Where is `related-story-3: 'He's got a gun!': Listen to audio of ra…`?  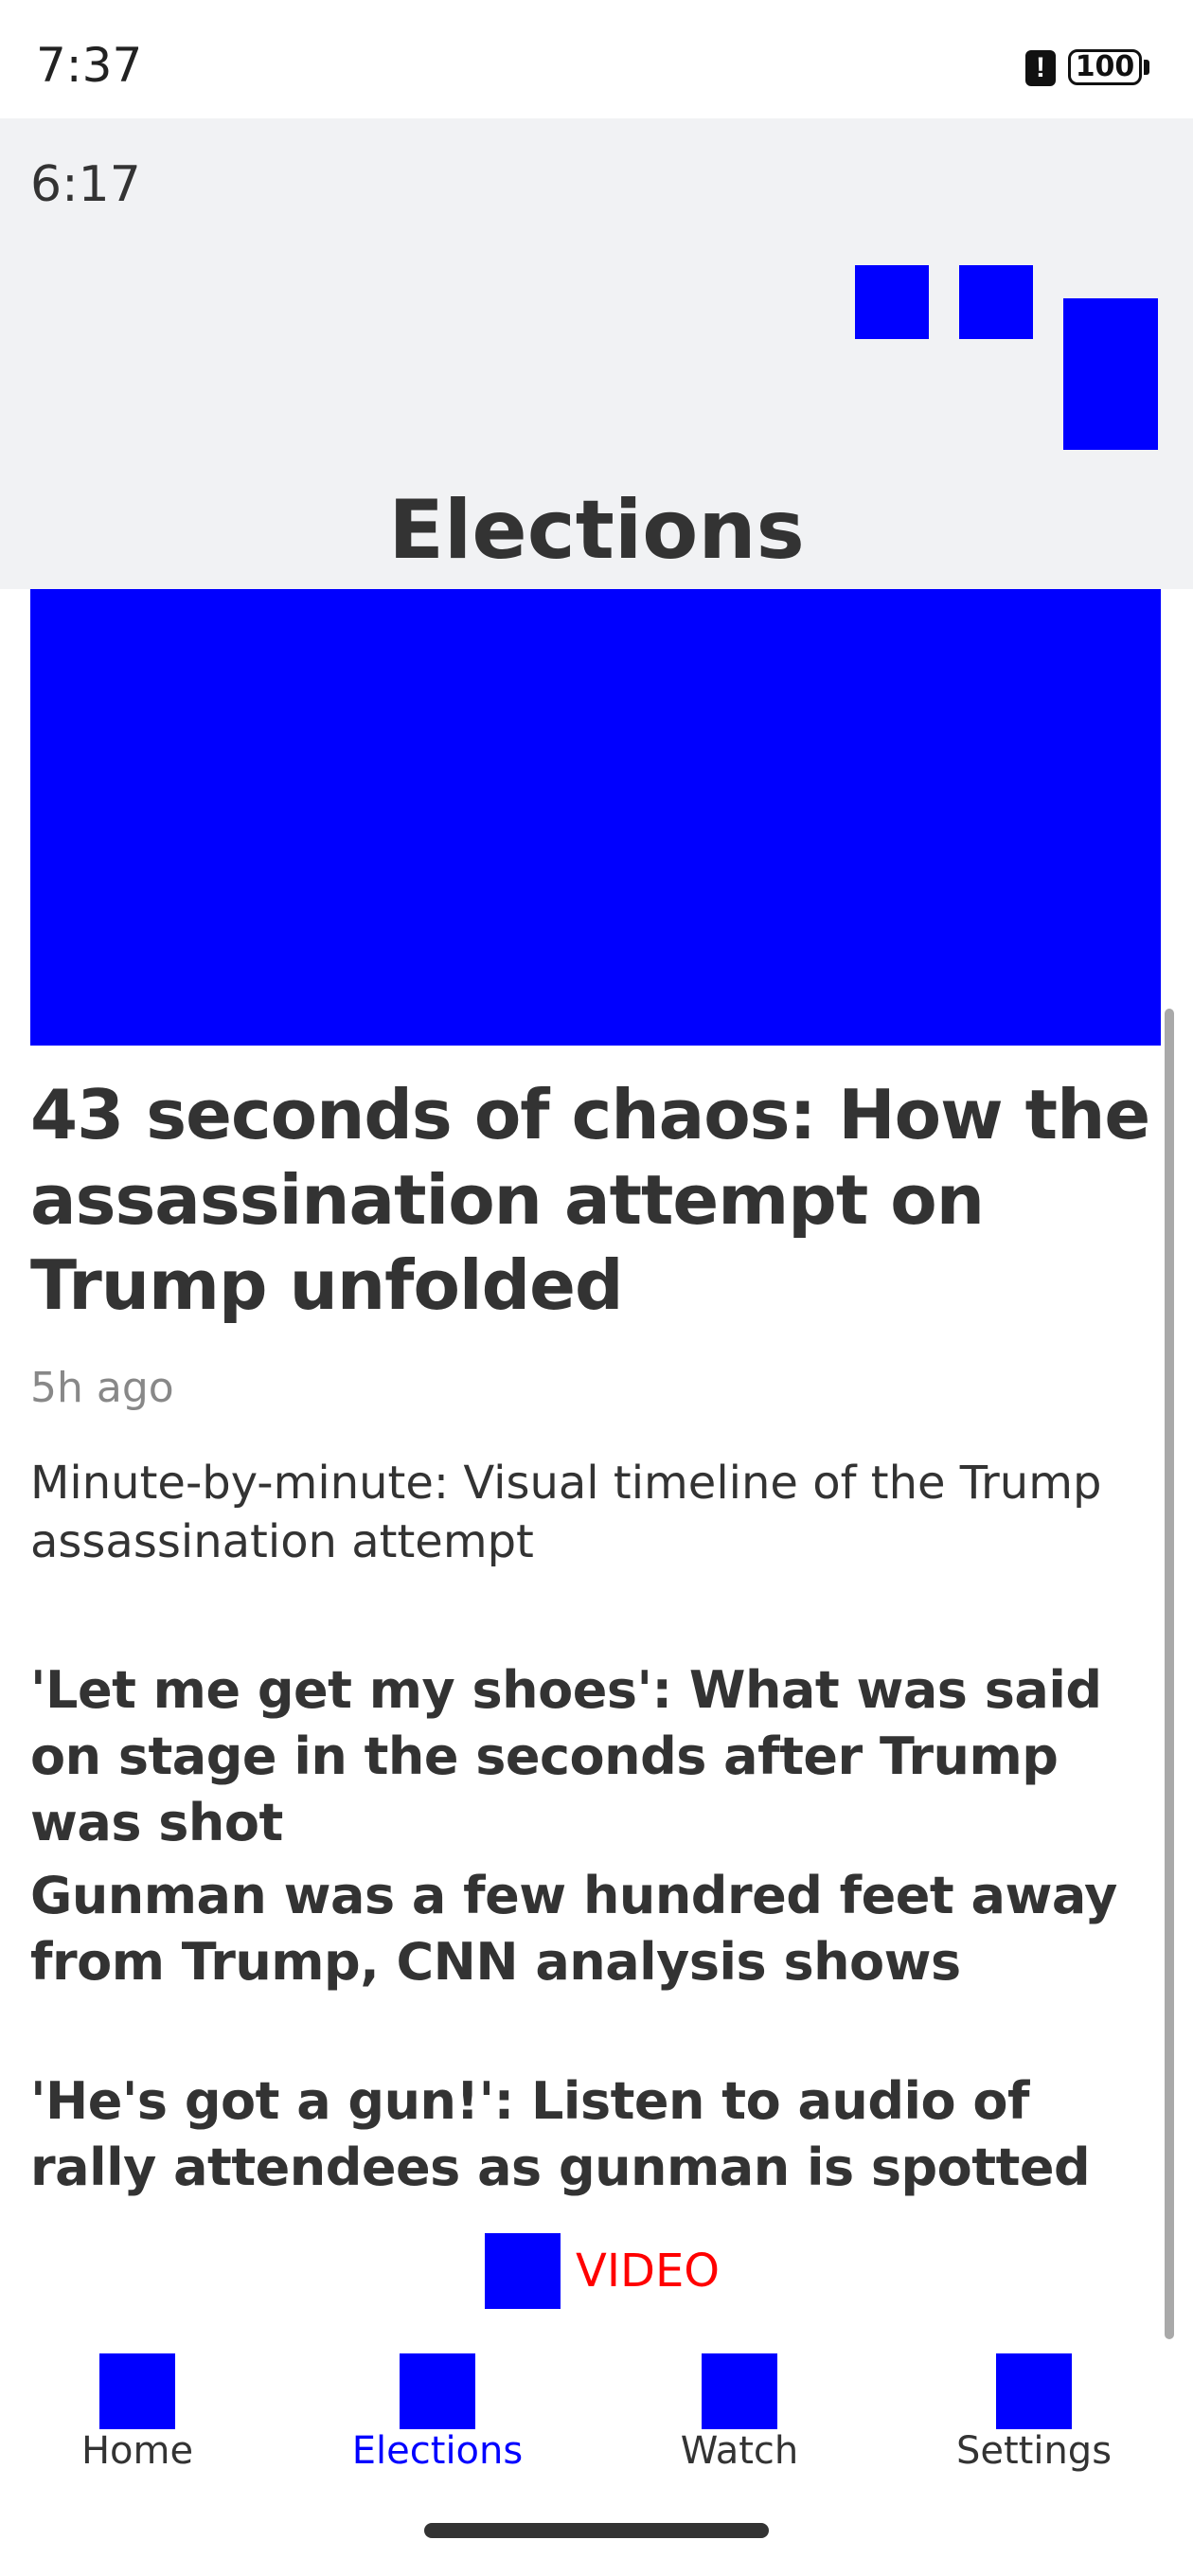 related-story-3: 'He's got a gun!': Listen to audio of ra… is located at coordinates (589, 2134).